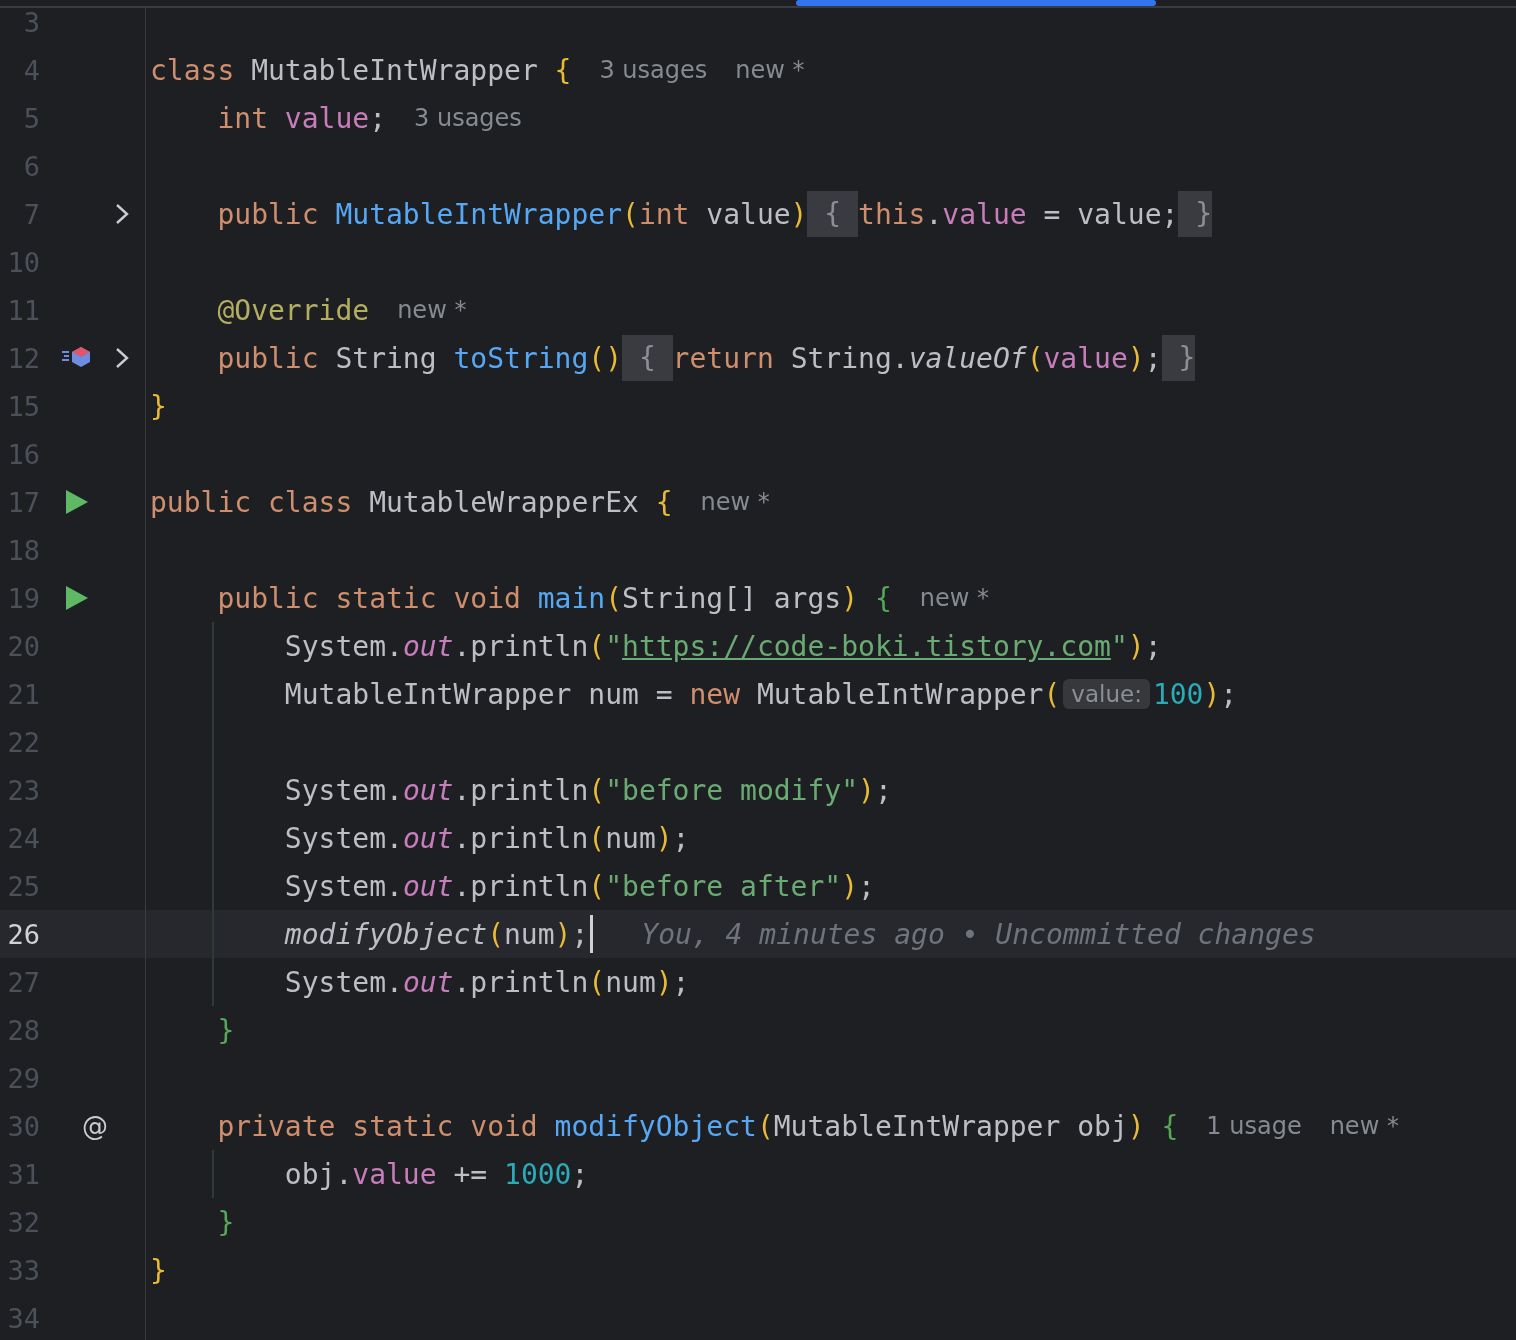  I want to click on code-text: +=, so click(470, 1174).